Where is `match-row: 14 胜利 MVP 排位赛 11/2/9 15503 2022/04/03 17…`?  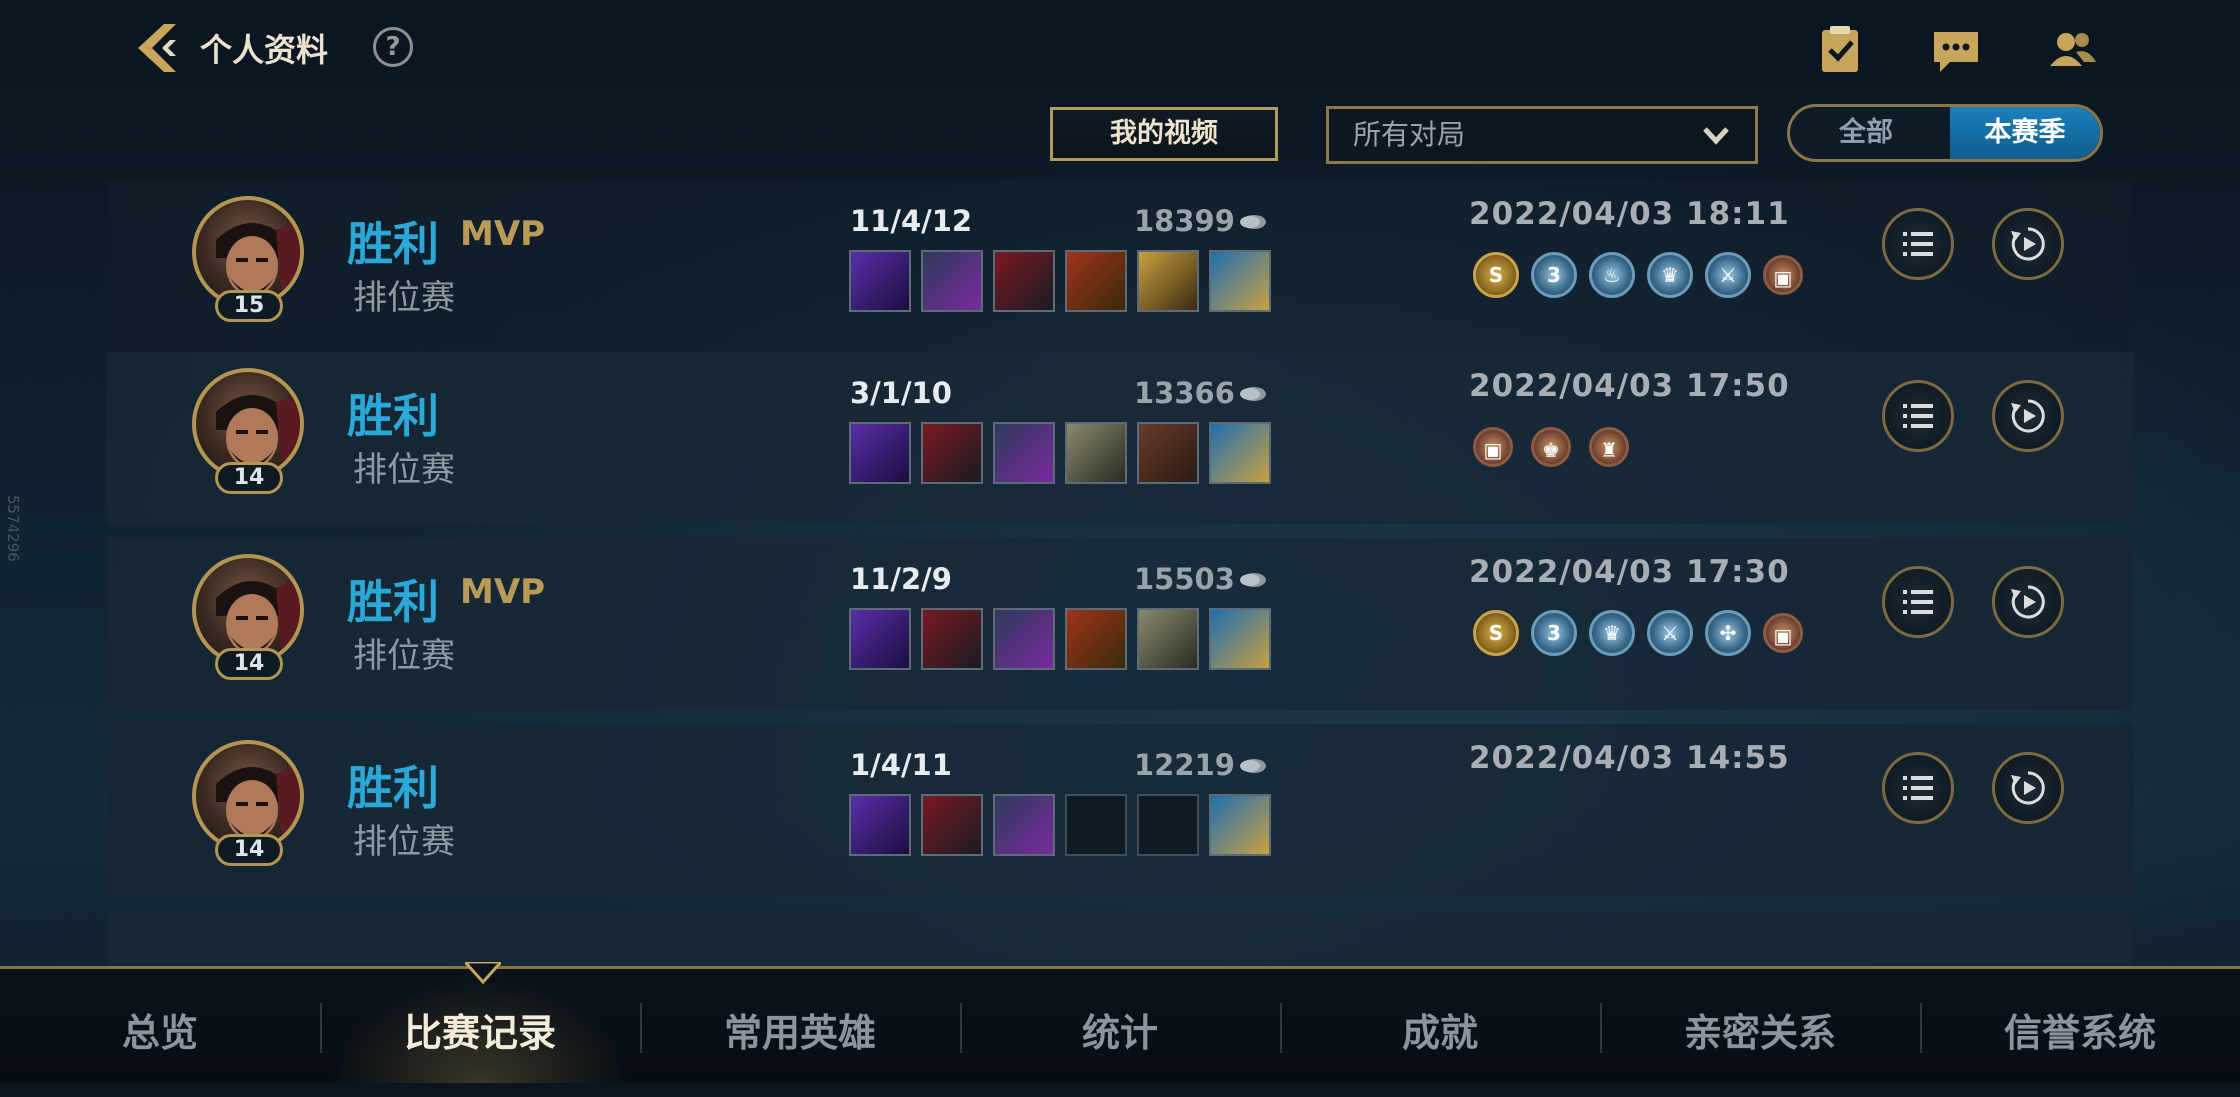
match-row: 14 胜利 MVP 排位赛 11/2/9 15503 2022/04/03 17… is located at coordinates (1120, 624).